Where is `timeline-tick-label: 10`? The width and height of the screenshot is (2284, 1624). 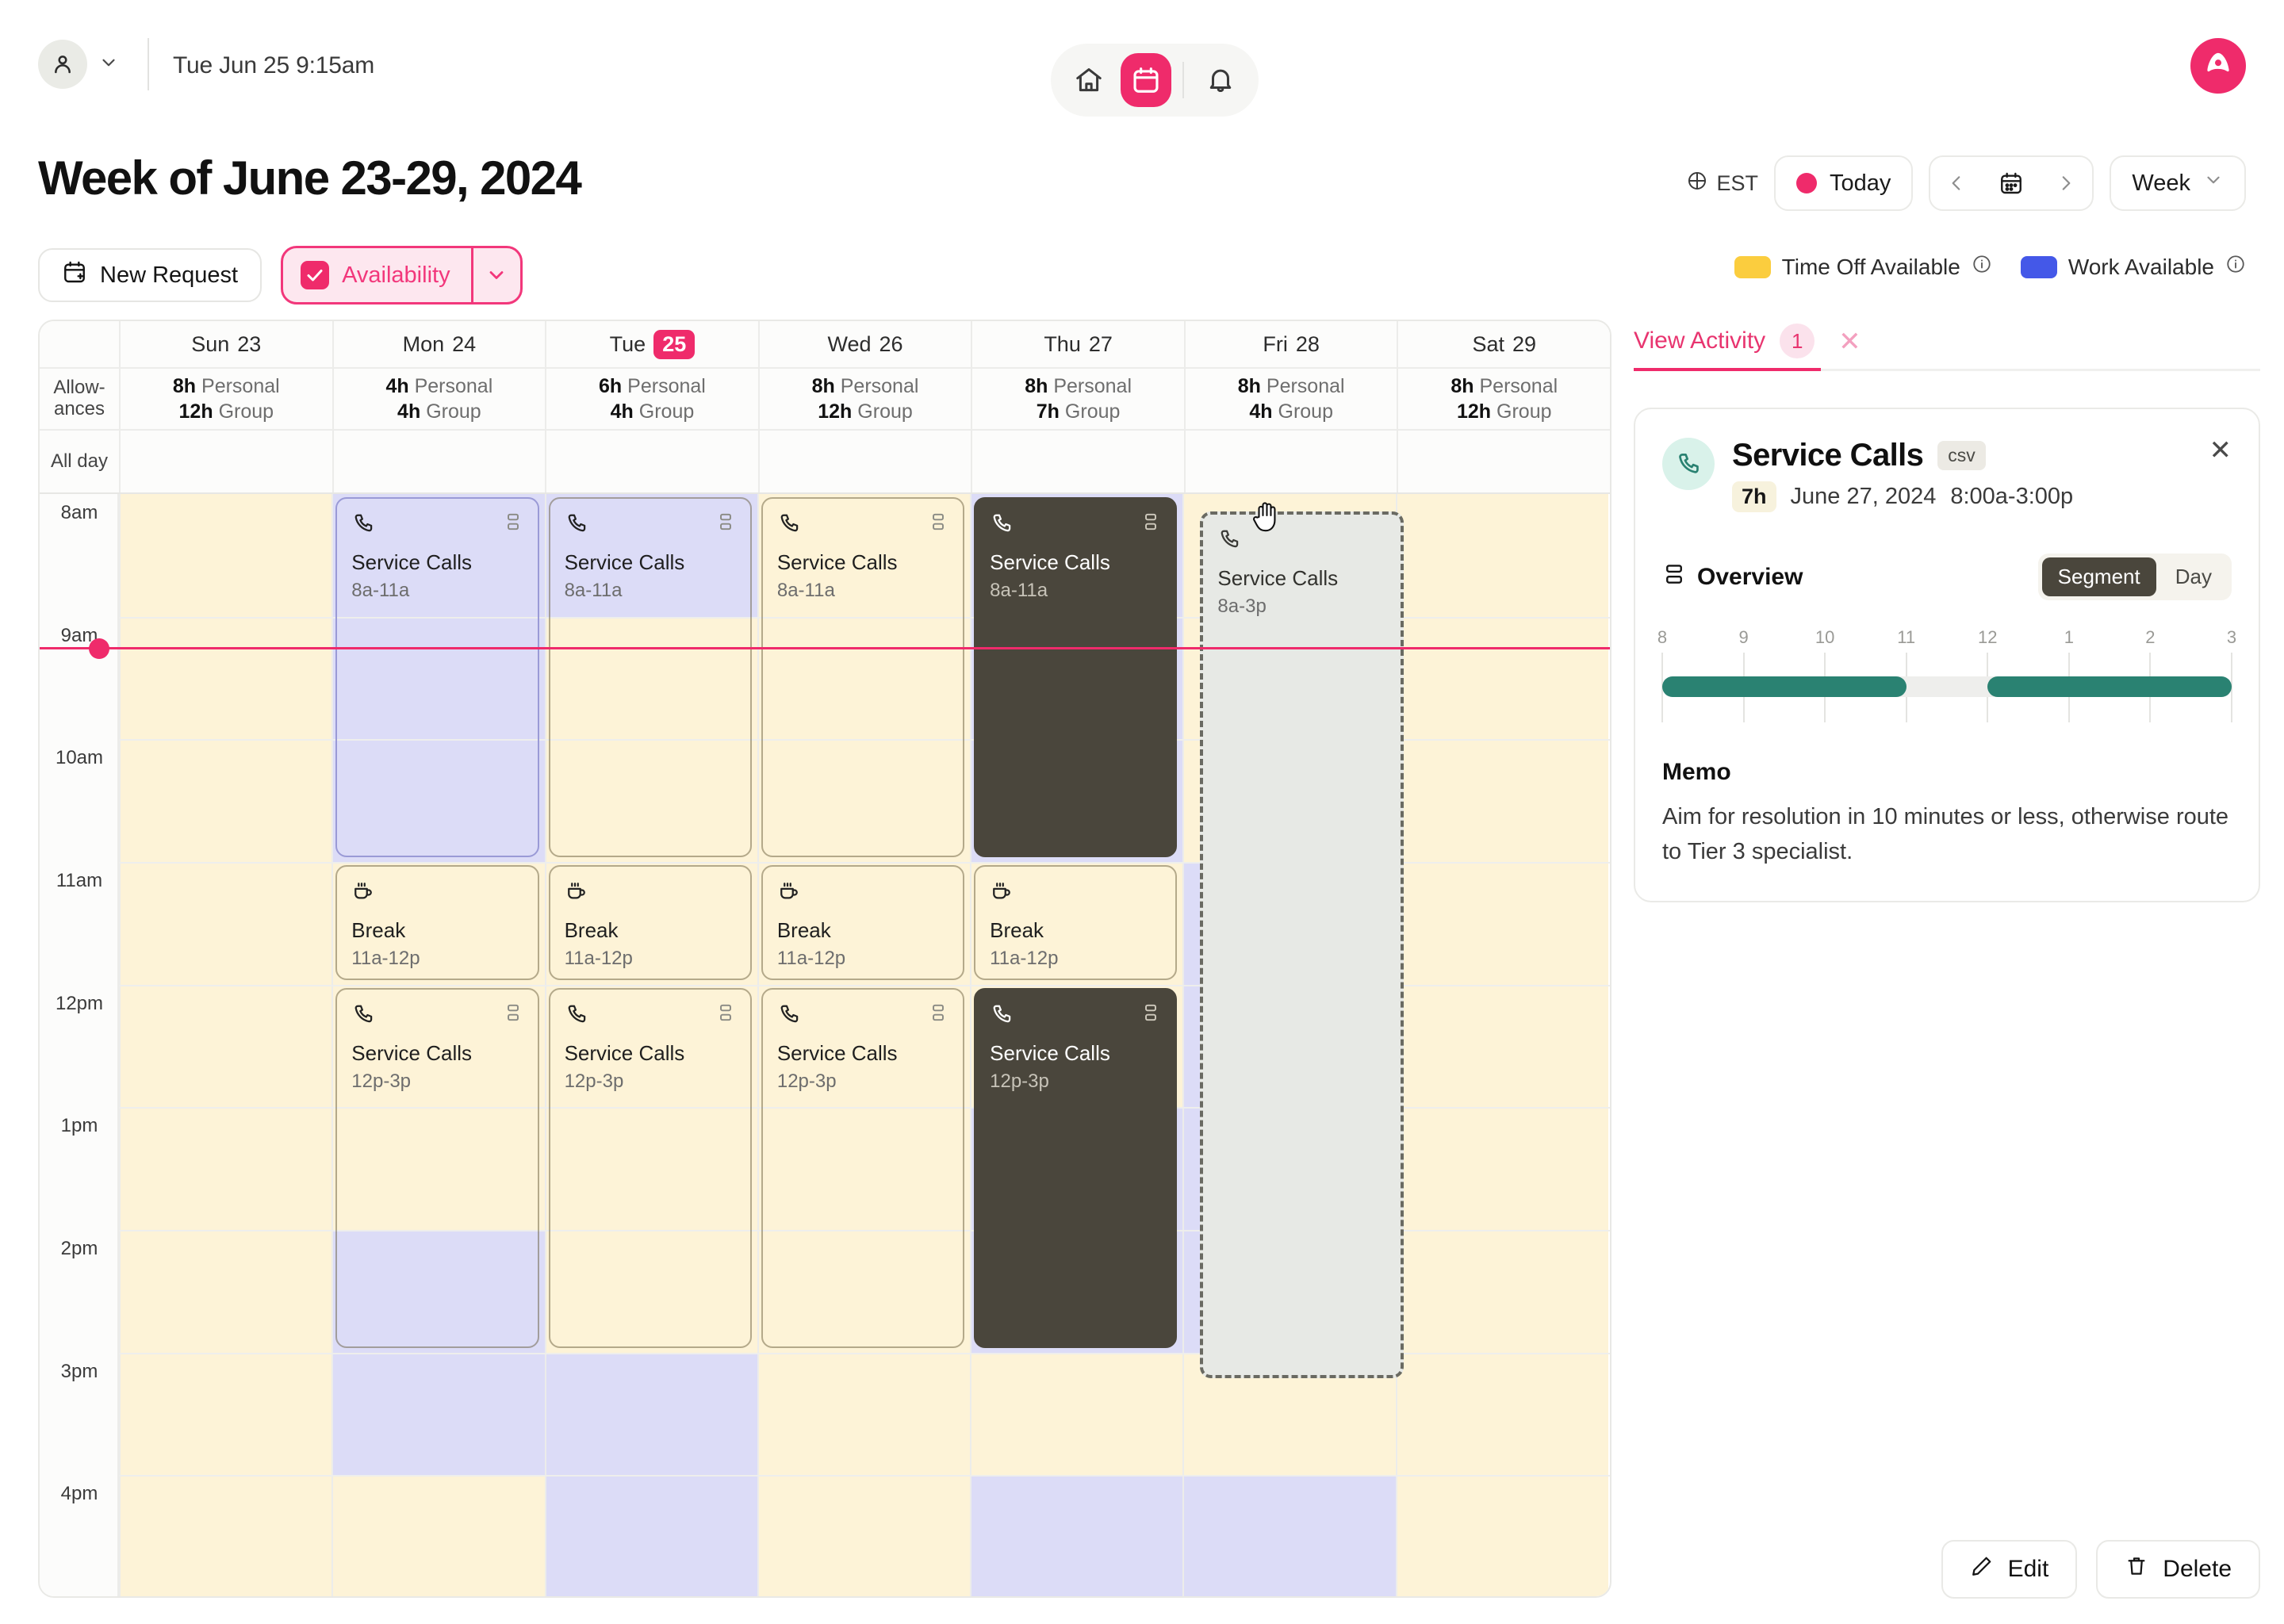
timeline-tick-label: 10 is located at coordinates (1825, 637).